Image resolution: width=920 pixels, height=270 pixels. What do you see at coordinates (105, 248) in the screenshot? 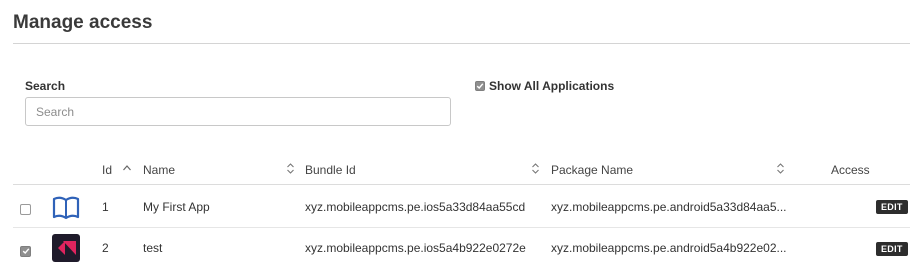
I see `row-id: 2` at bounding box center [105, 248].